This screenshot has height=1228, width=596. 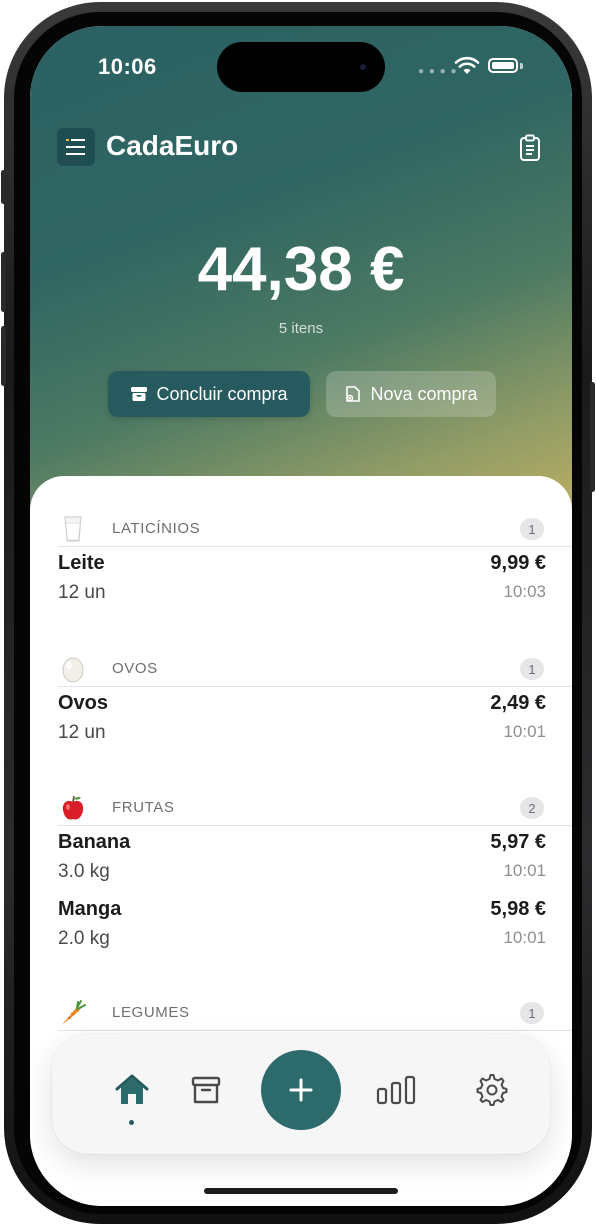 I want to click on category-header-eggs: OVOS 1, so click(x=301, y=670).